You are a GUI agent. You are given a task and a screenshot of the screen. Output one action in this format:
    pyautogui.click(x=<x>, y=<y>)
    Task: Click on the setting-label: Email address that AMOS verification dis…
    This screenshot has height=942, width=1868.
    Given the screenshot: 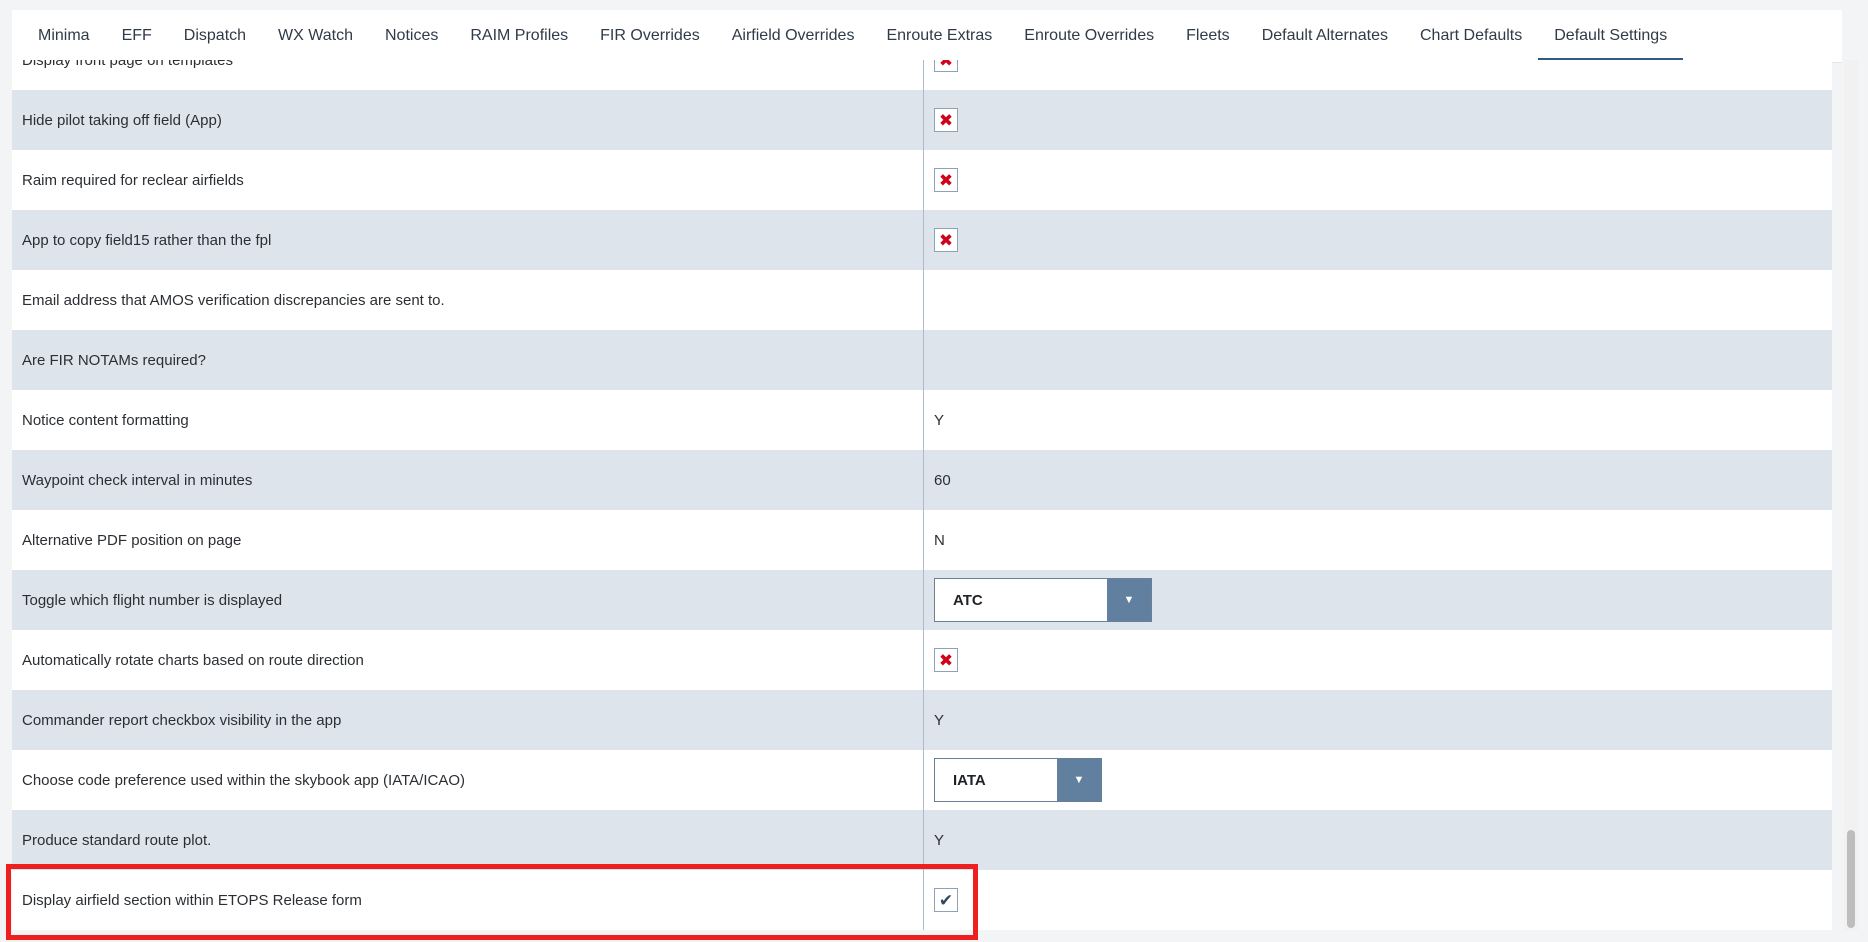 What is the action you would take?
    pyautogui.click(x=233, y=300)
    